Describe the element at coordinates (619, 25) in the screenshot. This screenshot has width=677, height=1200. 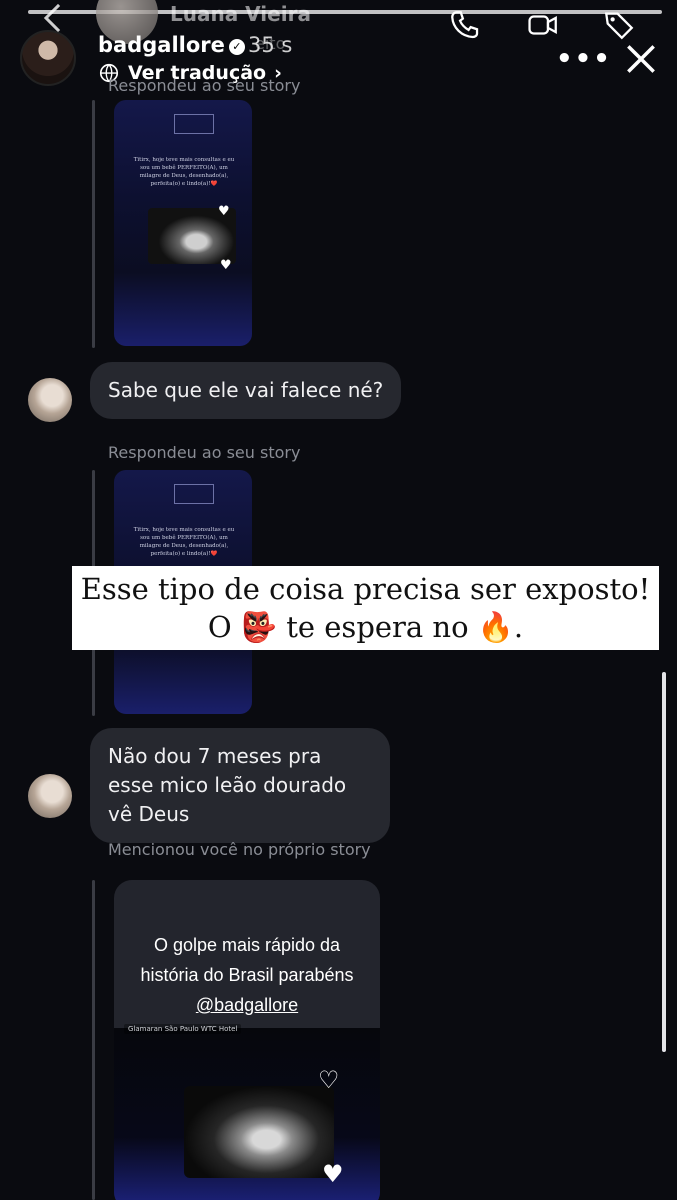
I see `tag-icon` at that location.